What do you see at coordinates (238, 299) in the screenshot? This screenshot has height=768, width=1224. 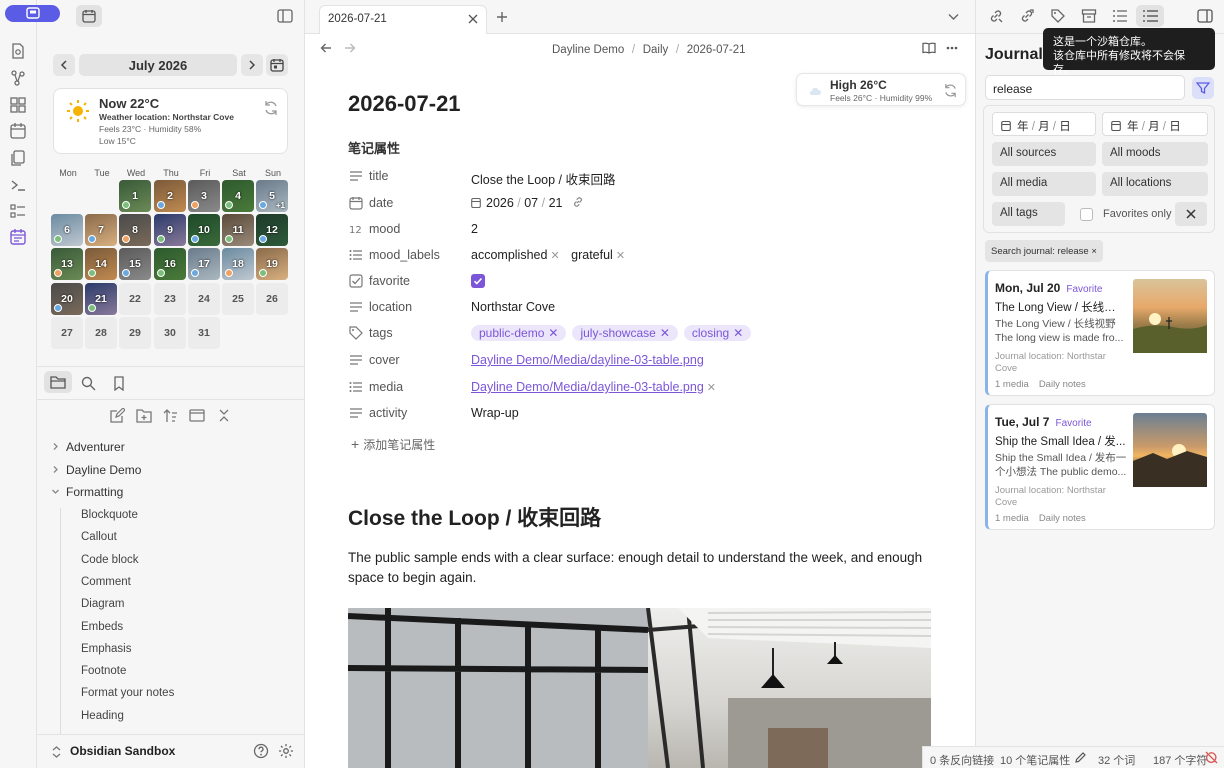 I see `calendar-day-cell: 25` at bounding box center [238, 299].